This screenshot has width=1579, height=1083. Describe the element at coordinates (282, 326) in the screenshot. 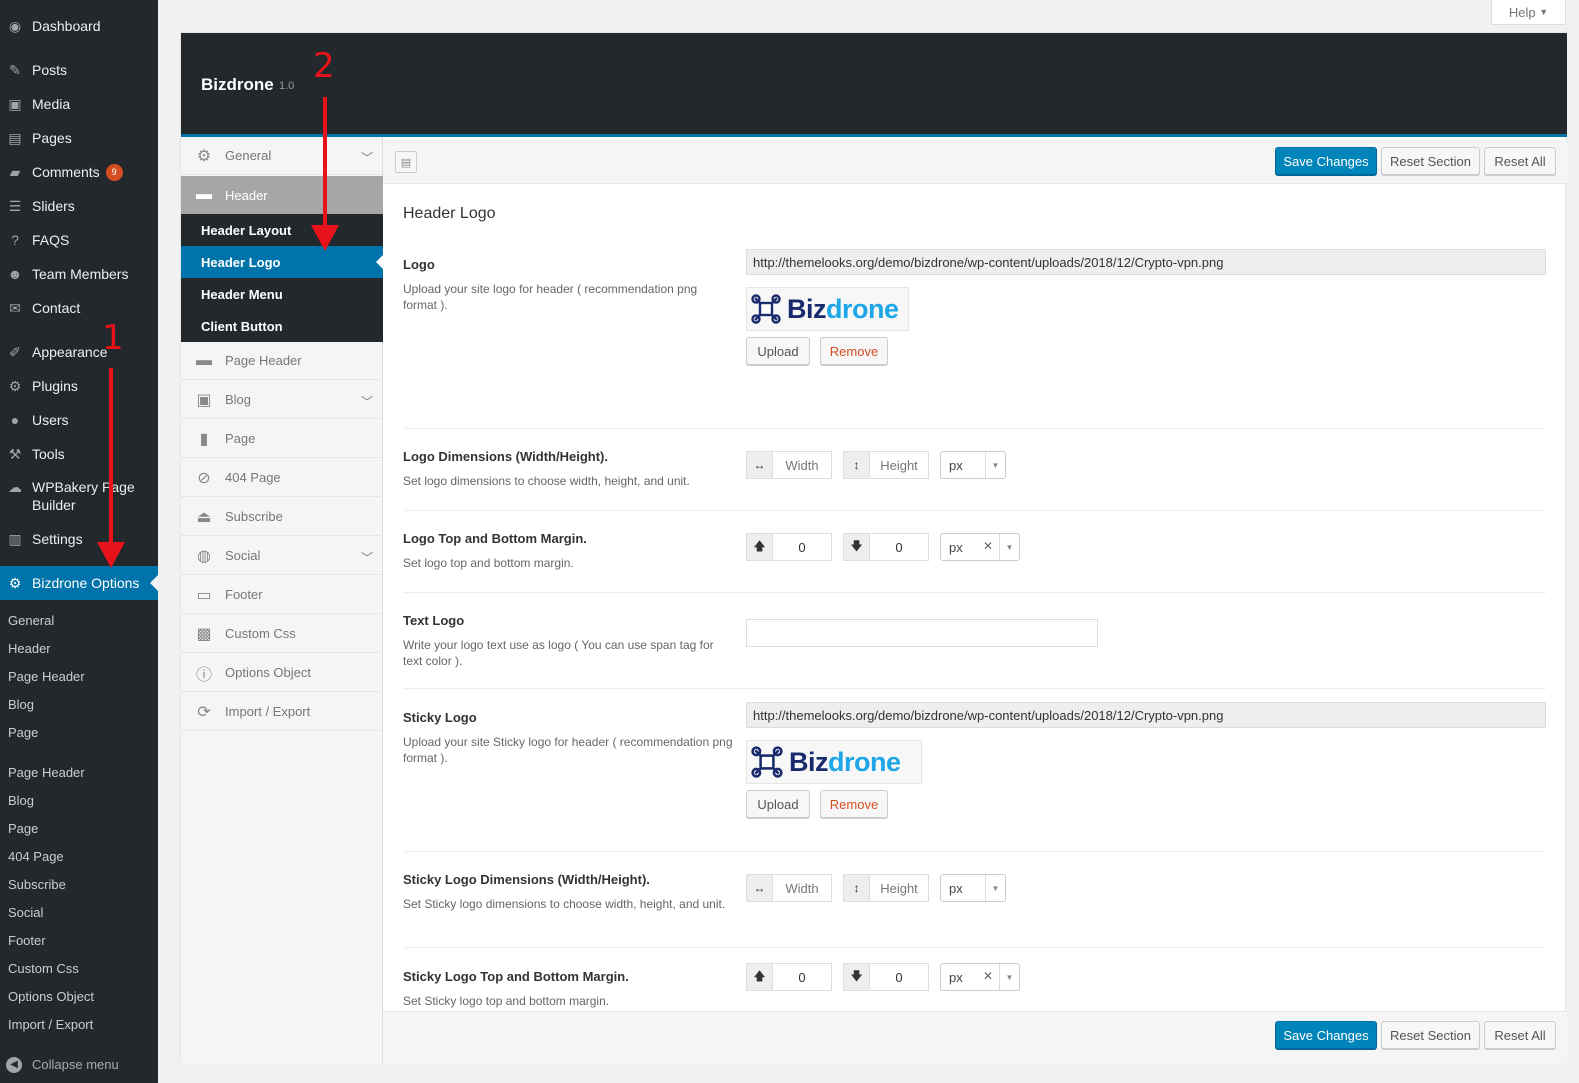

I see `options-subtab-client-button: Client Button` at that location.